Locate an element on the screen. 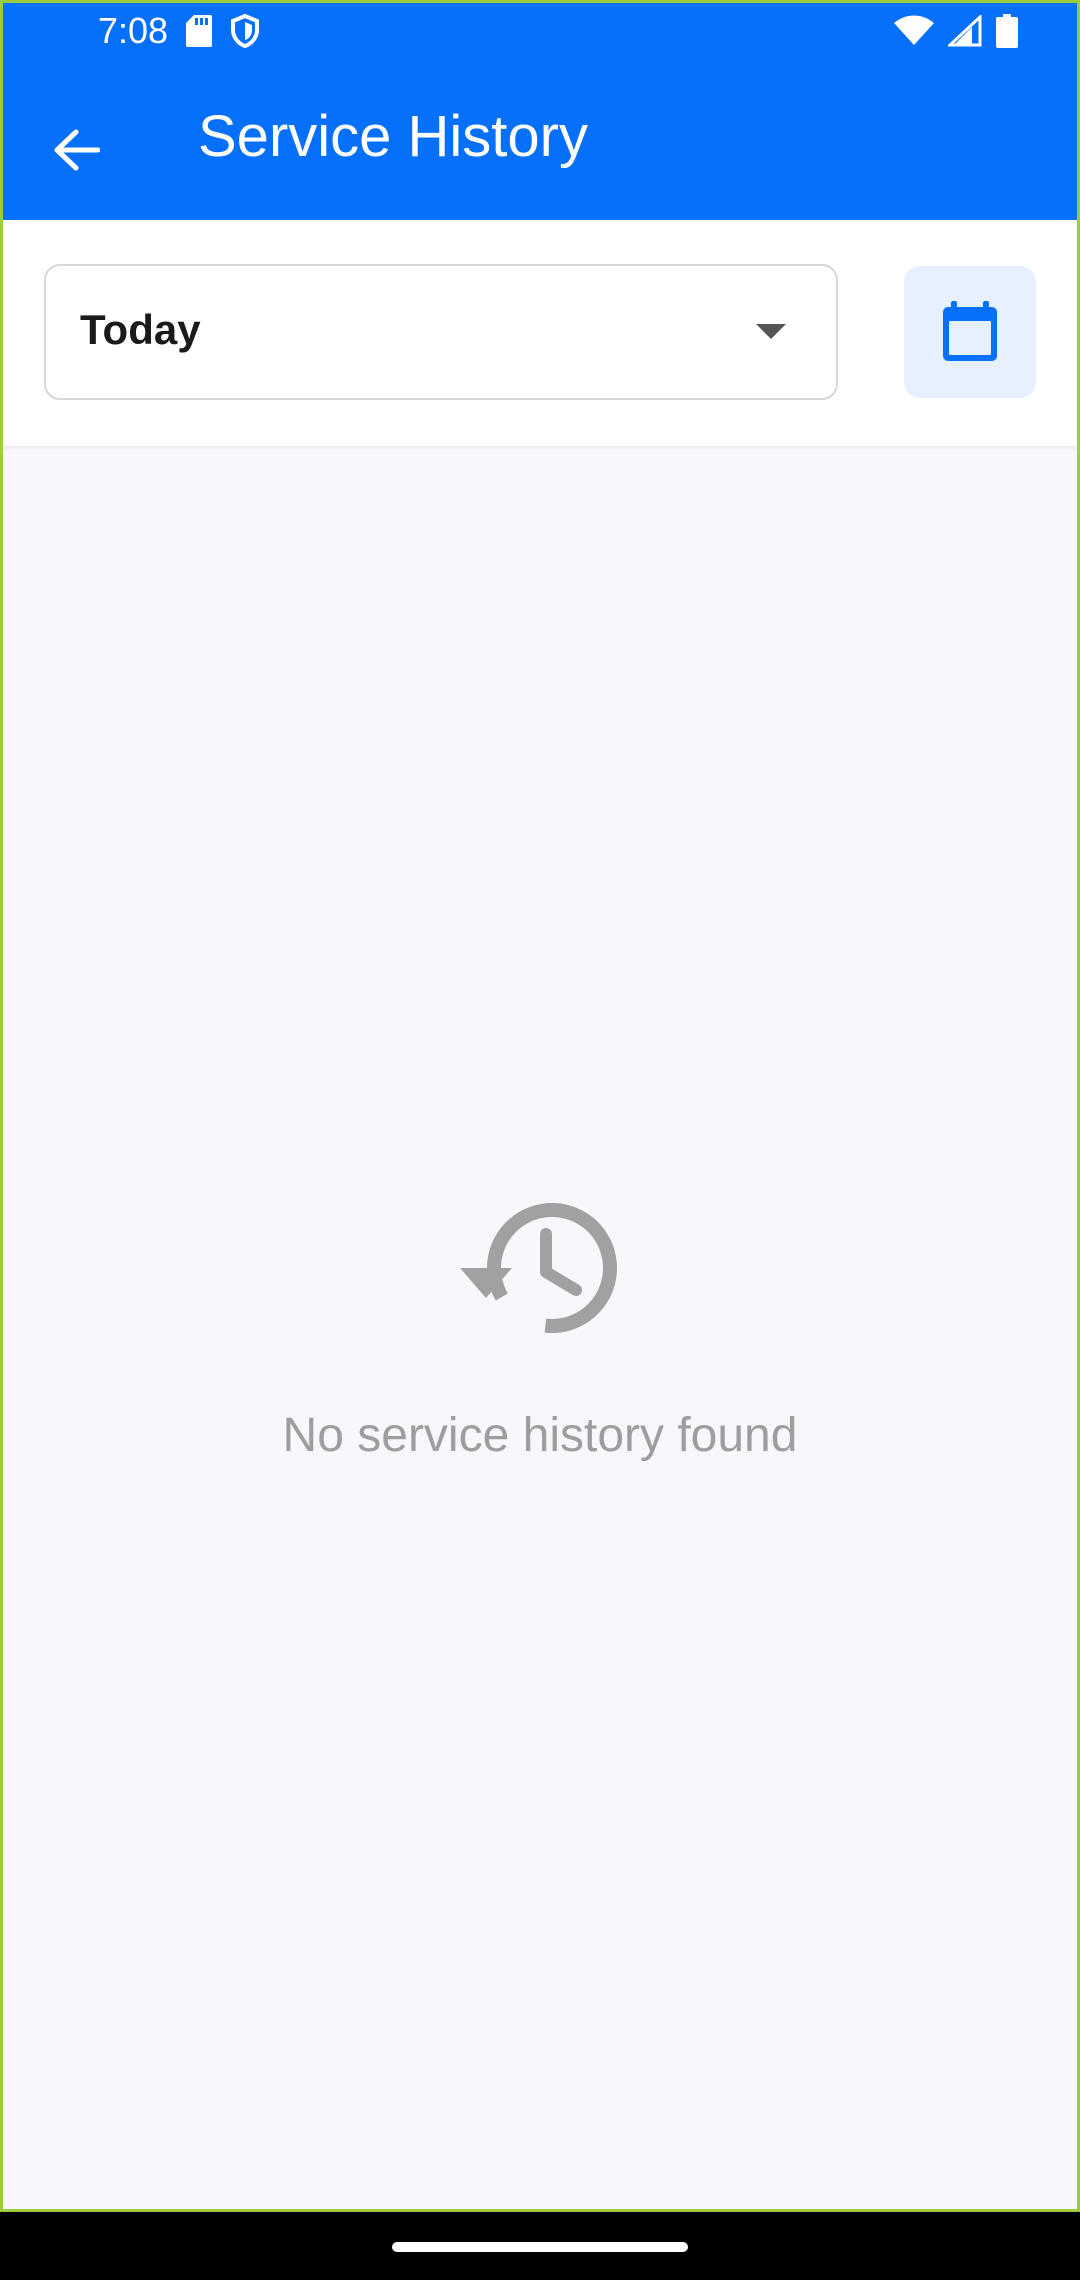 This screenshot has height=2280, width=1080. page-title: Service History is located at coordinates (393, 136).